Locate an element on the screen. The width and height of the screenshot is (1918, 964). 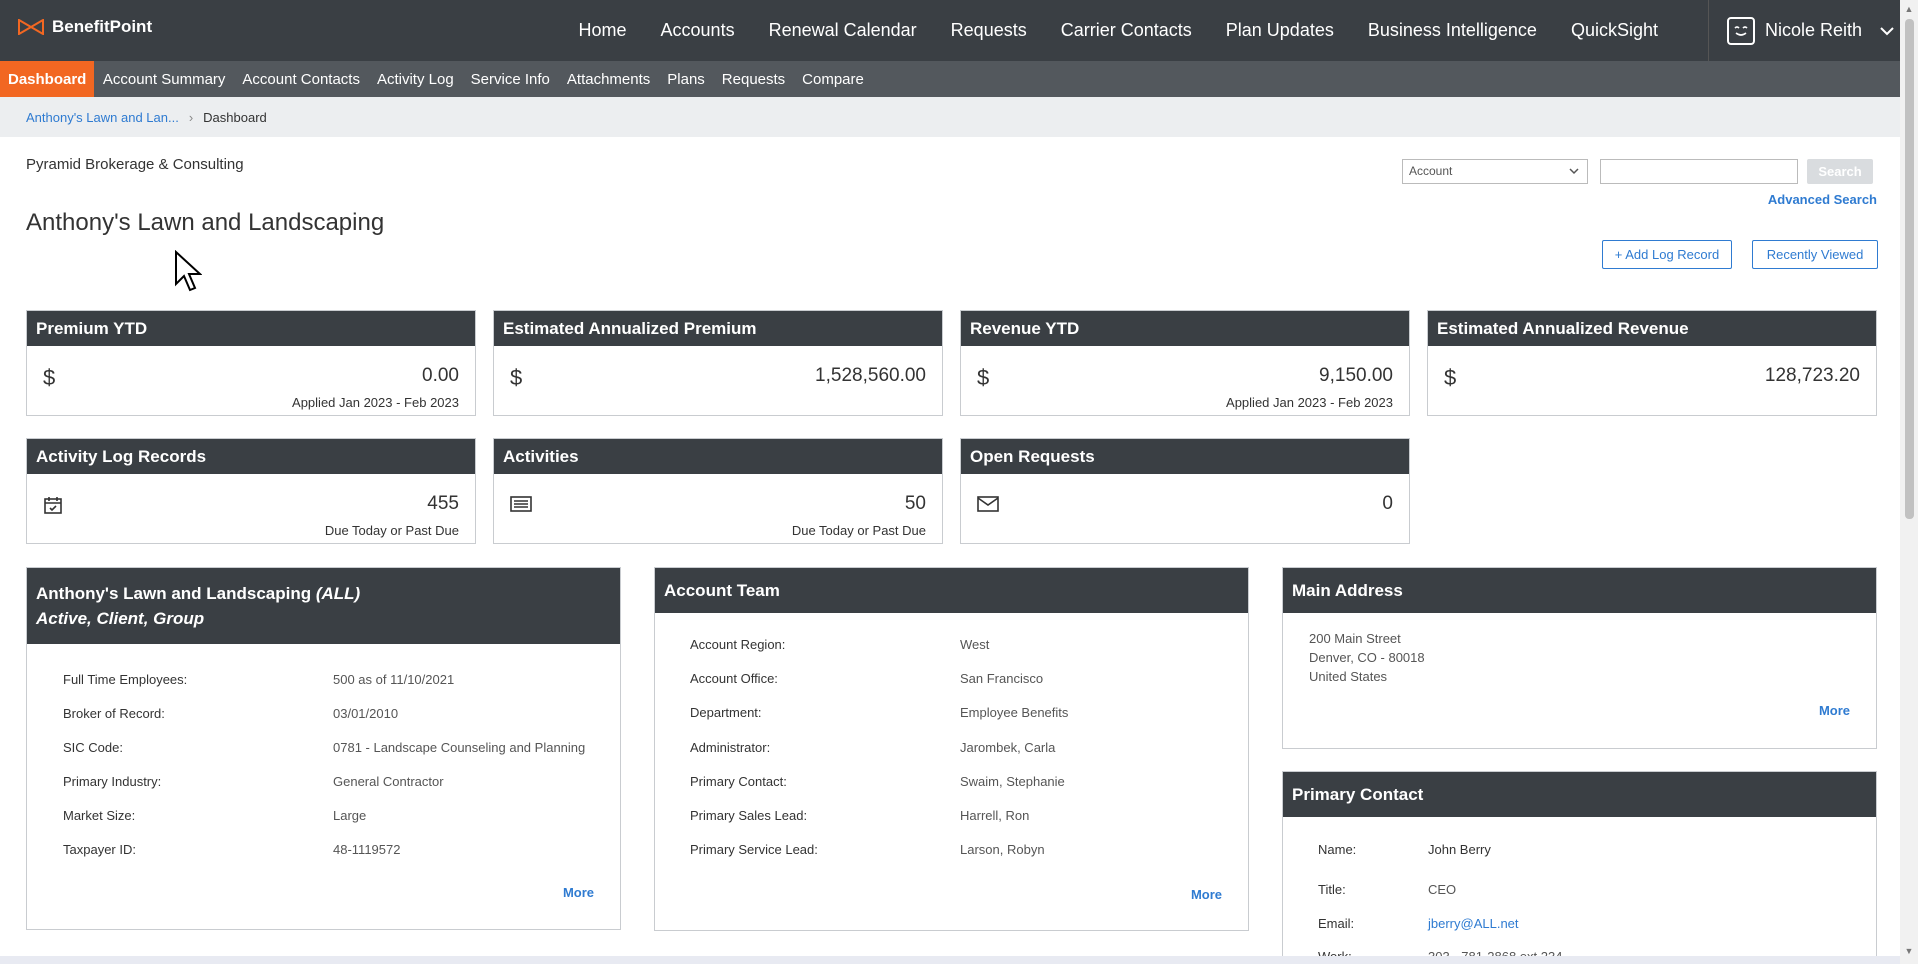
search-type-value: Account is located at coordinates (1431, 171).